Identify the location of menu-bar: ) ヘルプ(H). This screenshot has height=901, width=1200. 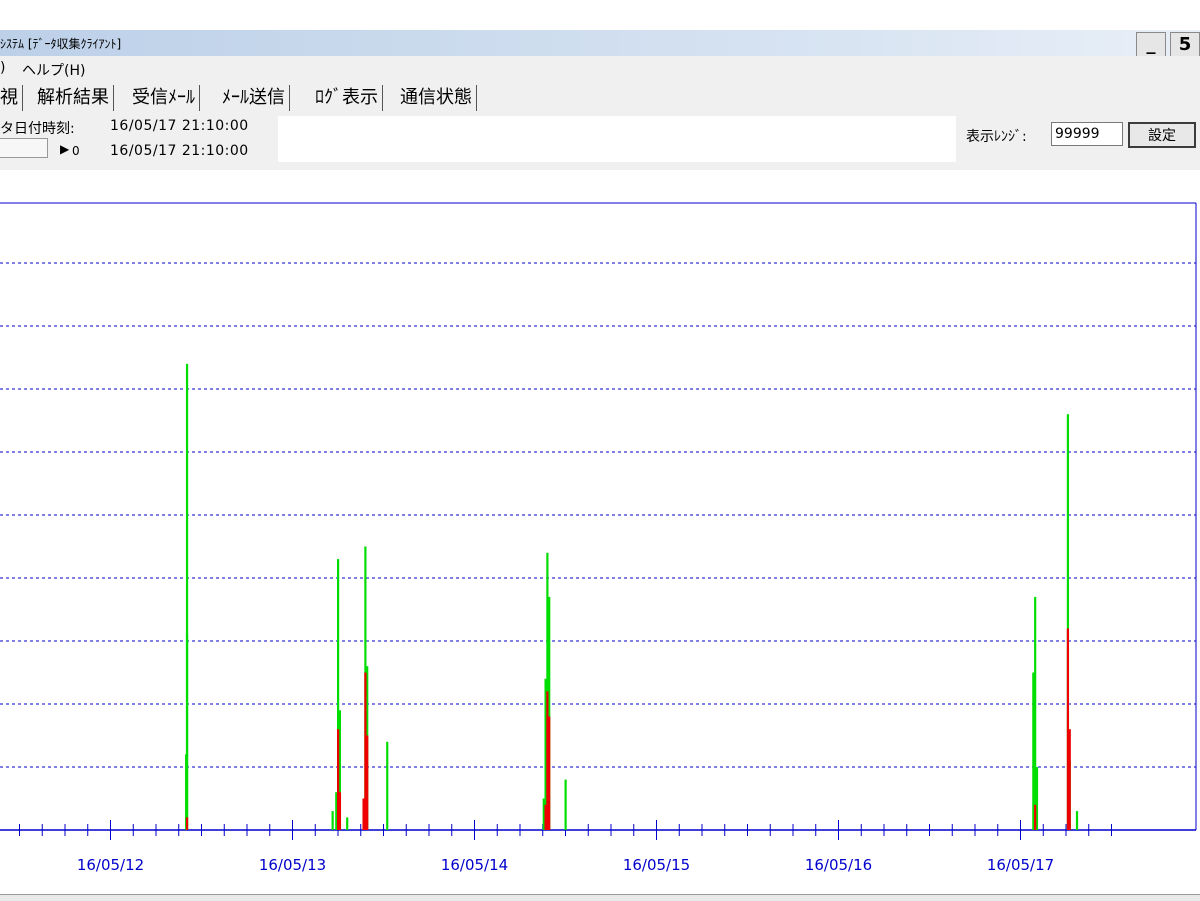
(600, 69).